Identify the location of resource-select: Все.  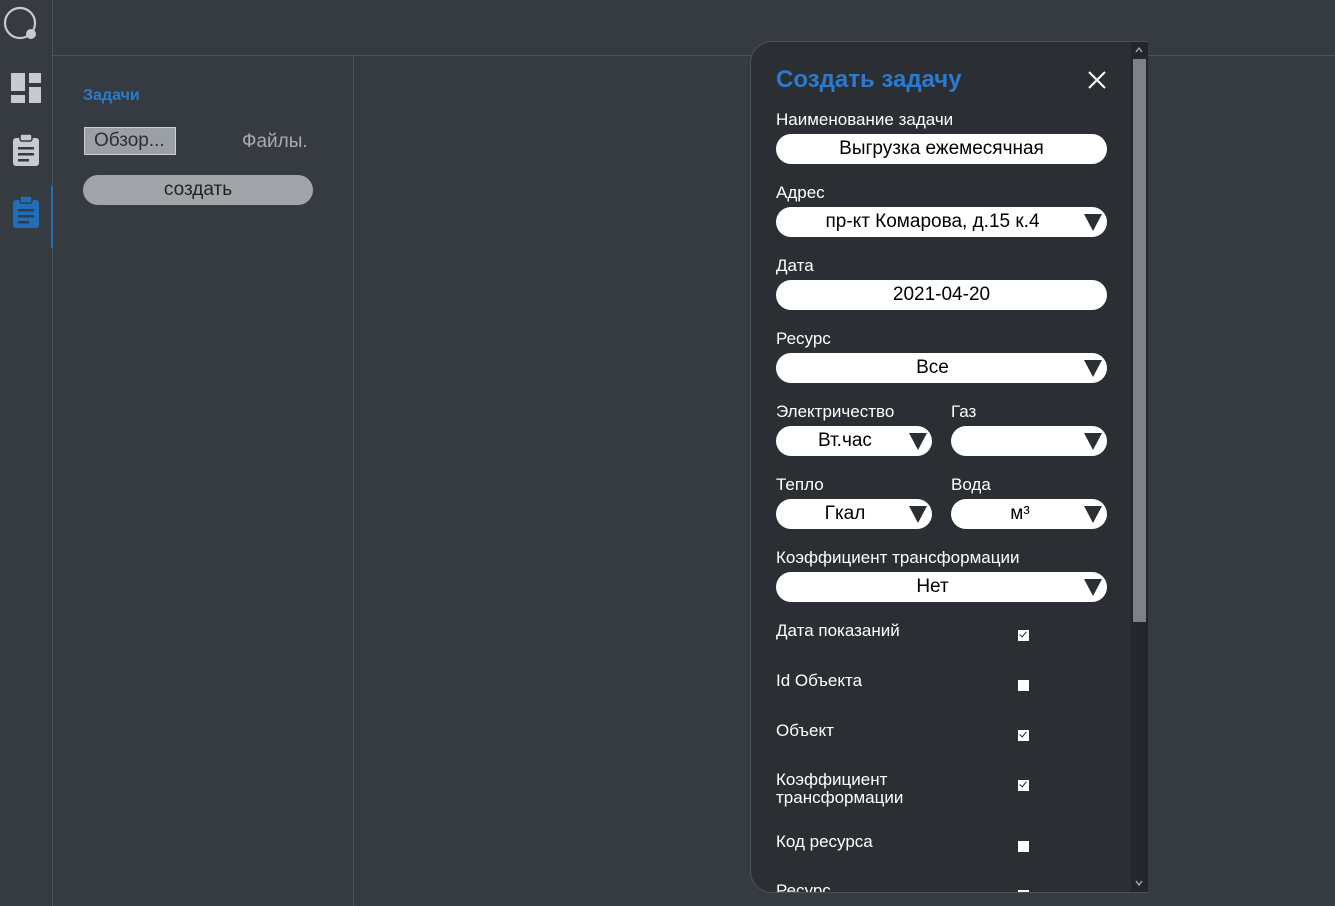
(941, 368).